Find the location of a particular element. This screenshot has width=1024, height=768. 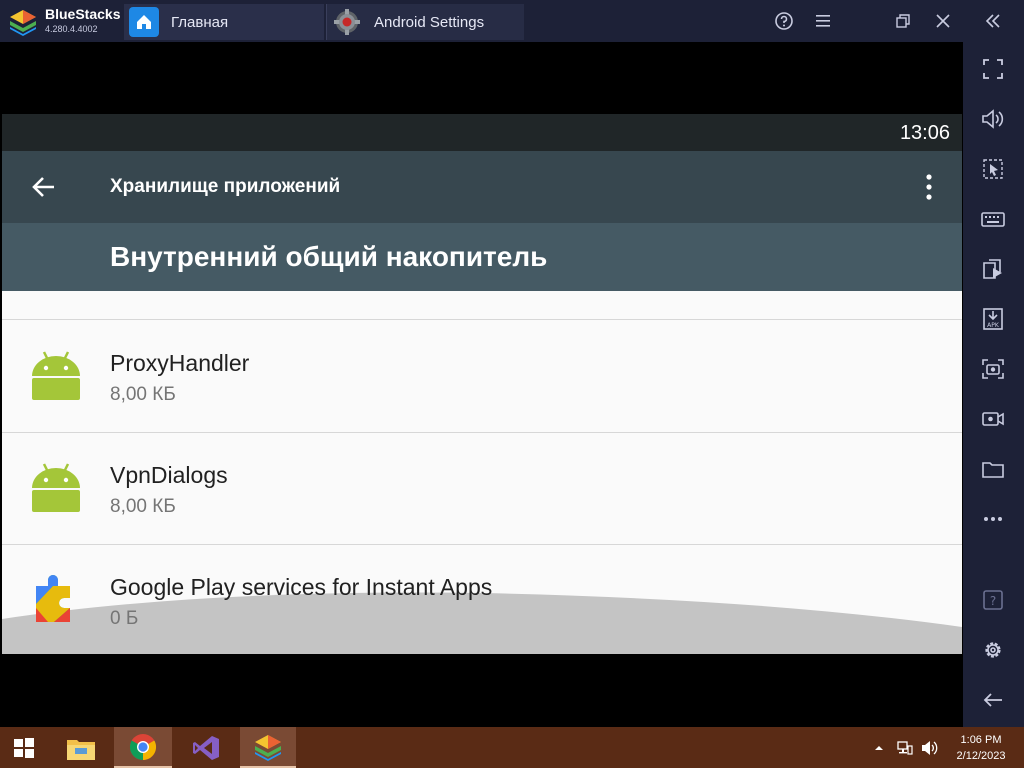

tab-android-settings: Android Settings is located at coordinates (425, 22).